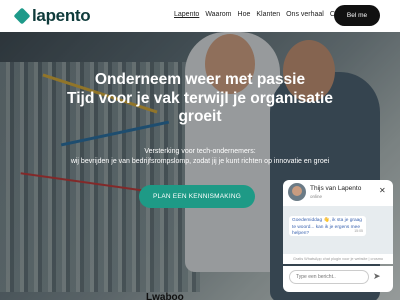 Image resolution: width=400 pixels, height=300 pixels. What do you see at coordinates (382, 190) in the screenshot?
I see `close-icon: ✕` at bounding box center [382, 190].